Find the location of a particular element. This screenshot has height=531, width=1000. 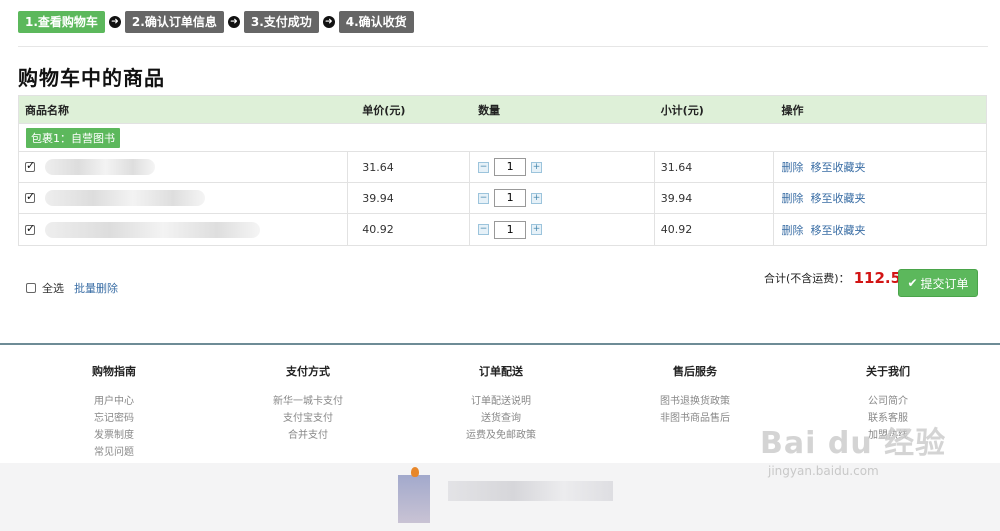

table-row: 39.94 − 1 + 39.94 删除 移至收藏夹 is located at coordinates (502, 198).